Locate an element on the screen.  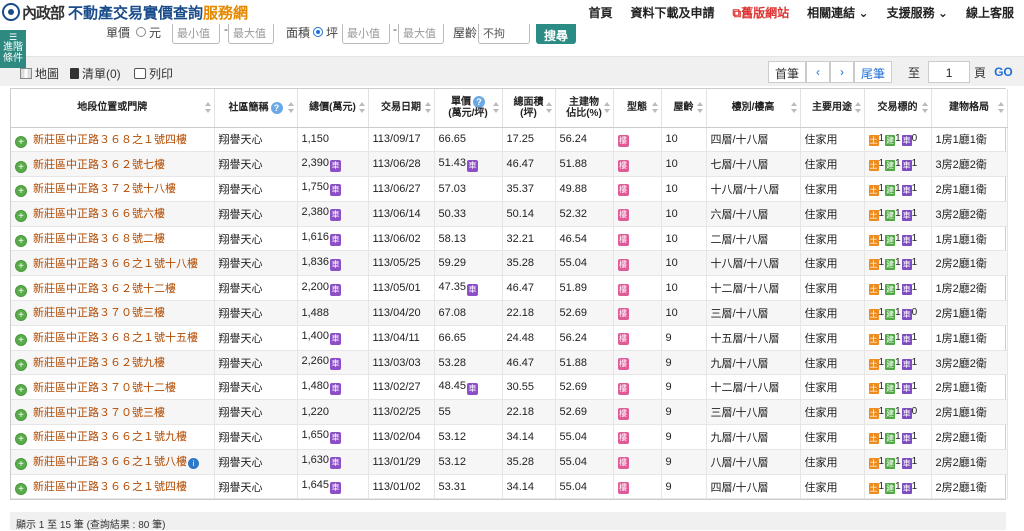
col-address: 地段位置或門牌 is located at coordinates (113, 108).